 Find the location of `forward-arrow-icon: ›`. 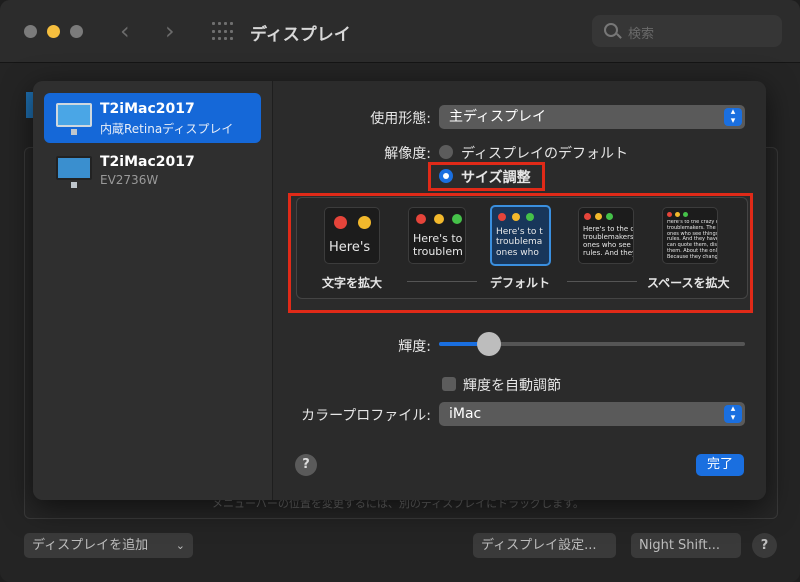

forward-arrow-icon: › is located at coordinates (170, 31).